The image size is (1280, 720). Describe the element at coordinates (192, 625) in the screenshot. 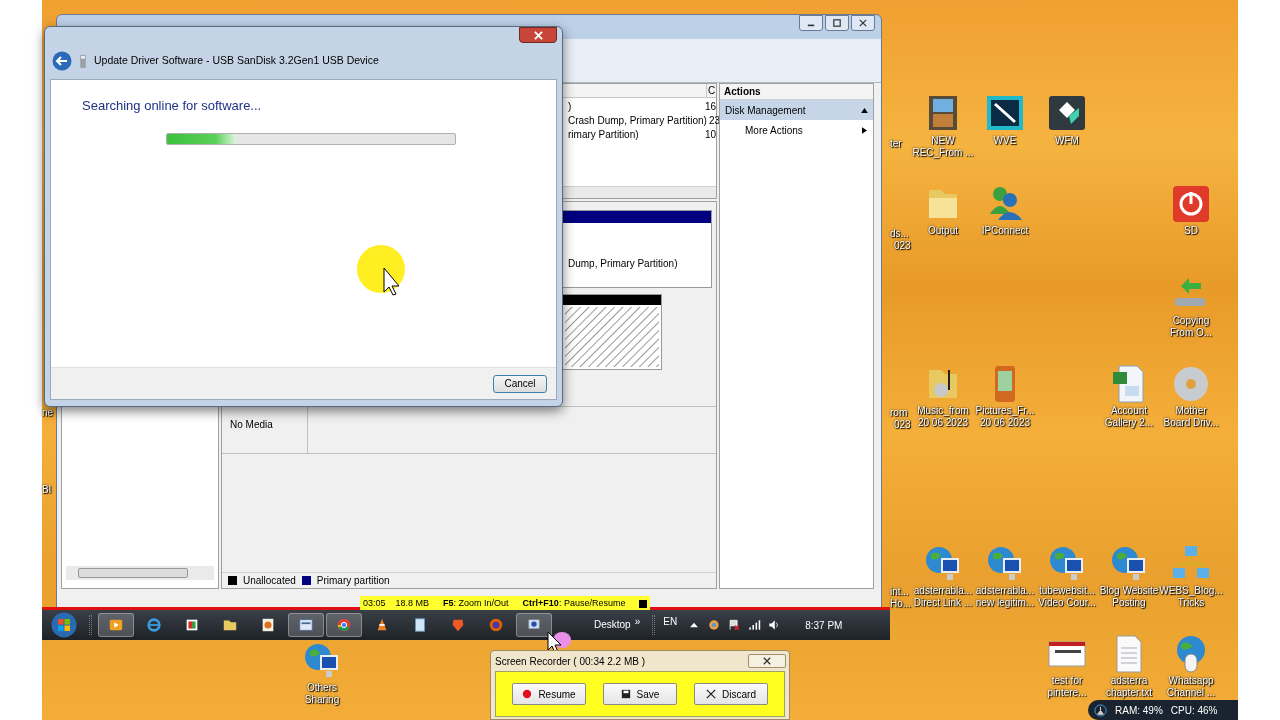

I see `app-icon` at that location.